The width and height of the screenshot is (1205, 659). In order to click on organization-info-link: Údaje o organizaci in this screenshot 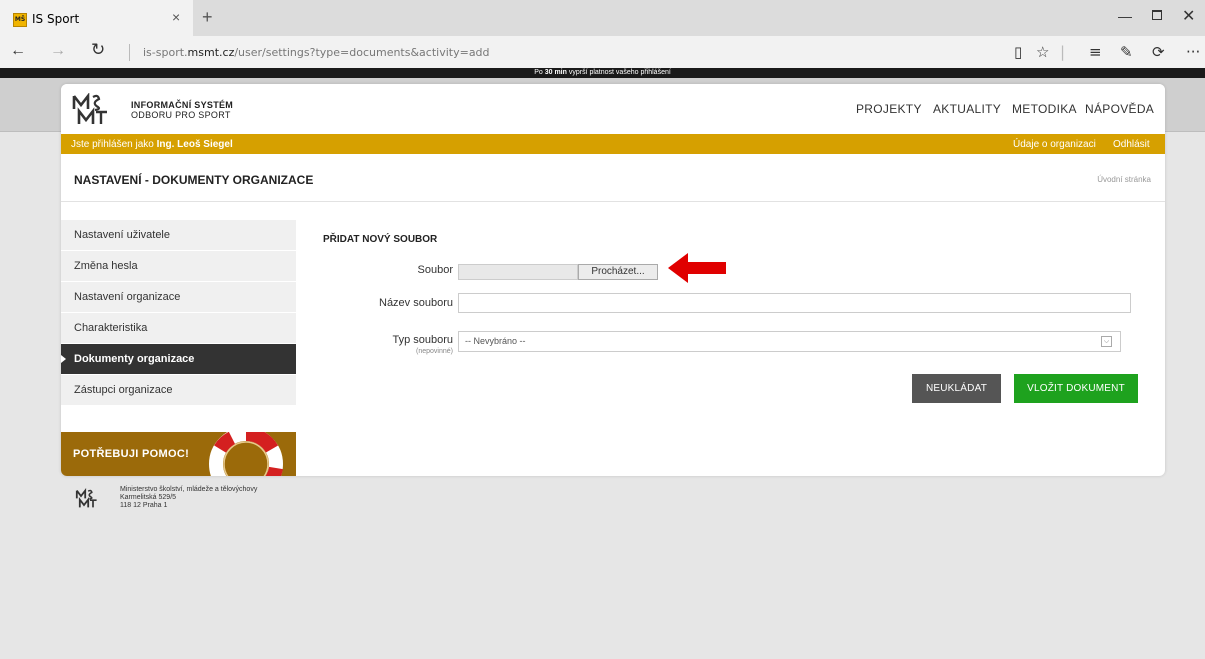, I will do `click(1054, 144)`.